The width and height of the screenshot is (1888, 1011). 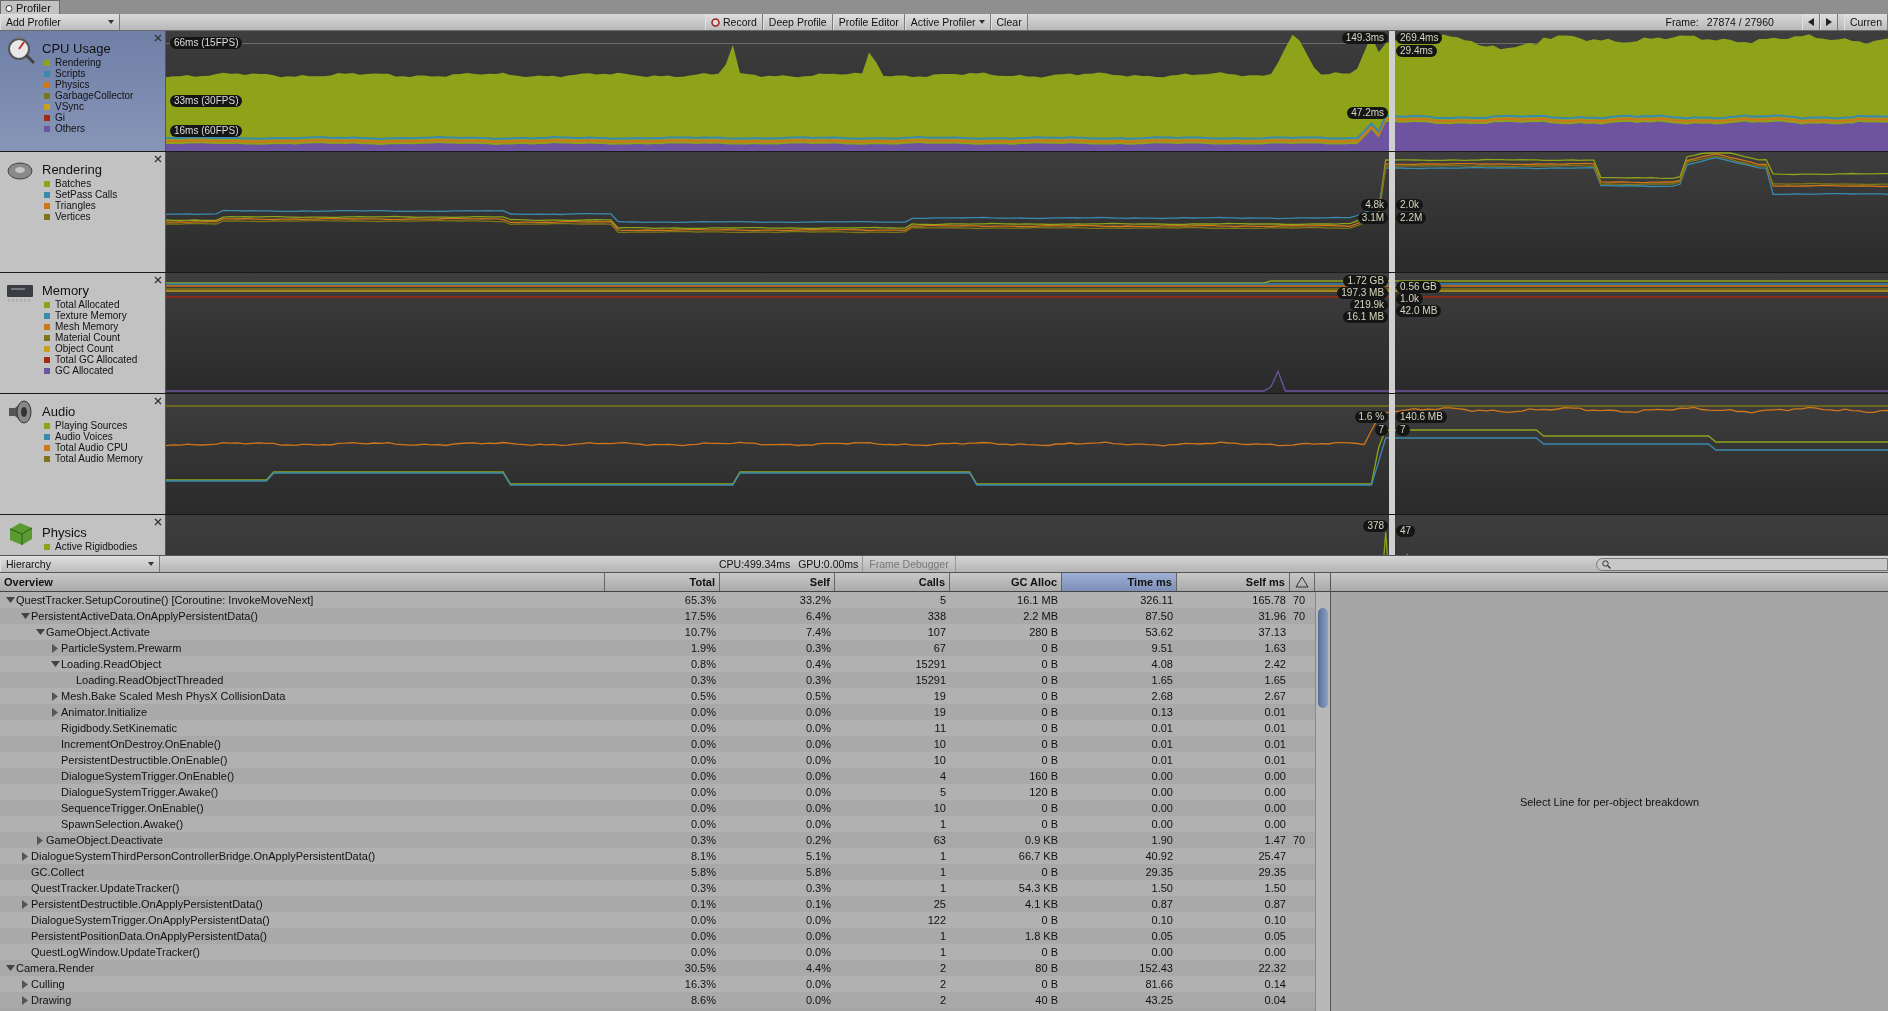 What do you see at coordinates (203, 856) in the screenshot?
I see `function-name: DialogueSystemThirdPersonControllerBridge.OnApplyPersistentData()` at bounding box center [203, 856].